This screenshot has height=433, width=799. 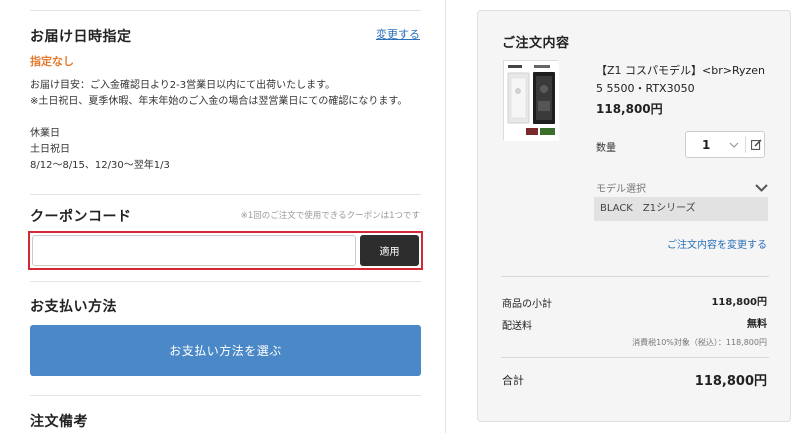 I want to click on coupon-section-title: クーポンコード, so click(x=81, y=217).